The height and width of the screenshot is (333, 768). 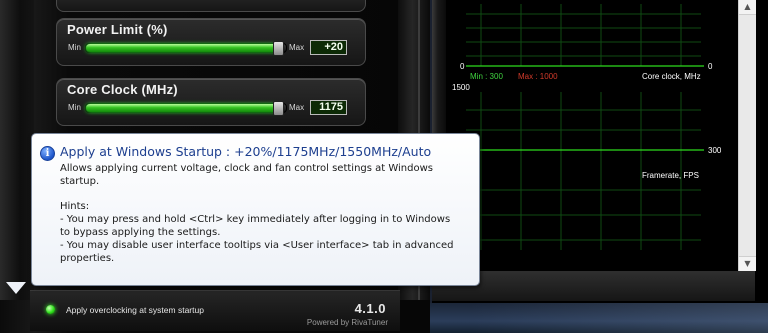 What do you see at coordinates (486, 76) in the screenshot?
I see `graph1-min-text: Min : 300` at bounding box center [486, 76].